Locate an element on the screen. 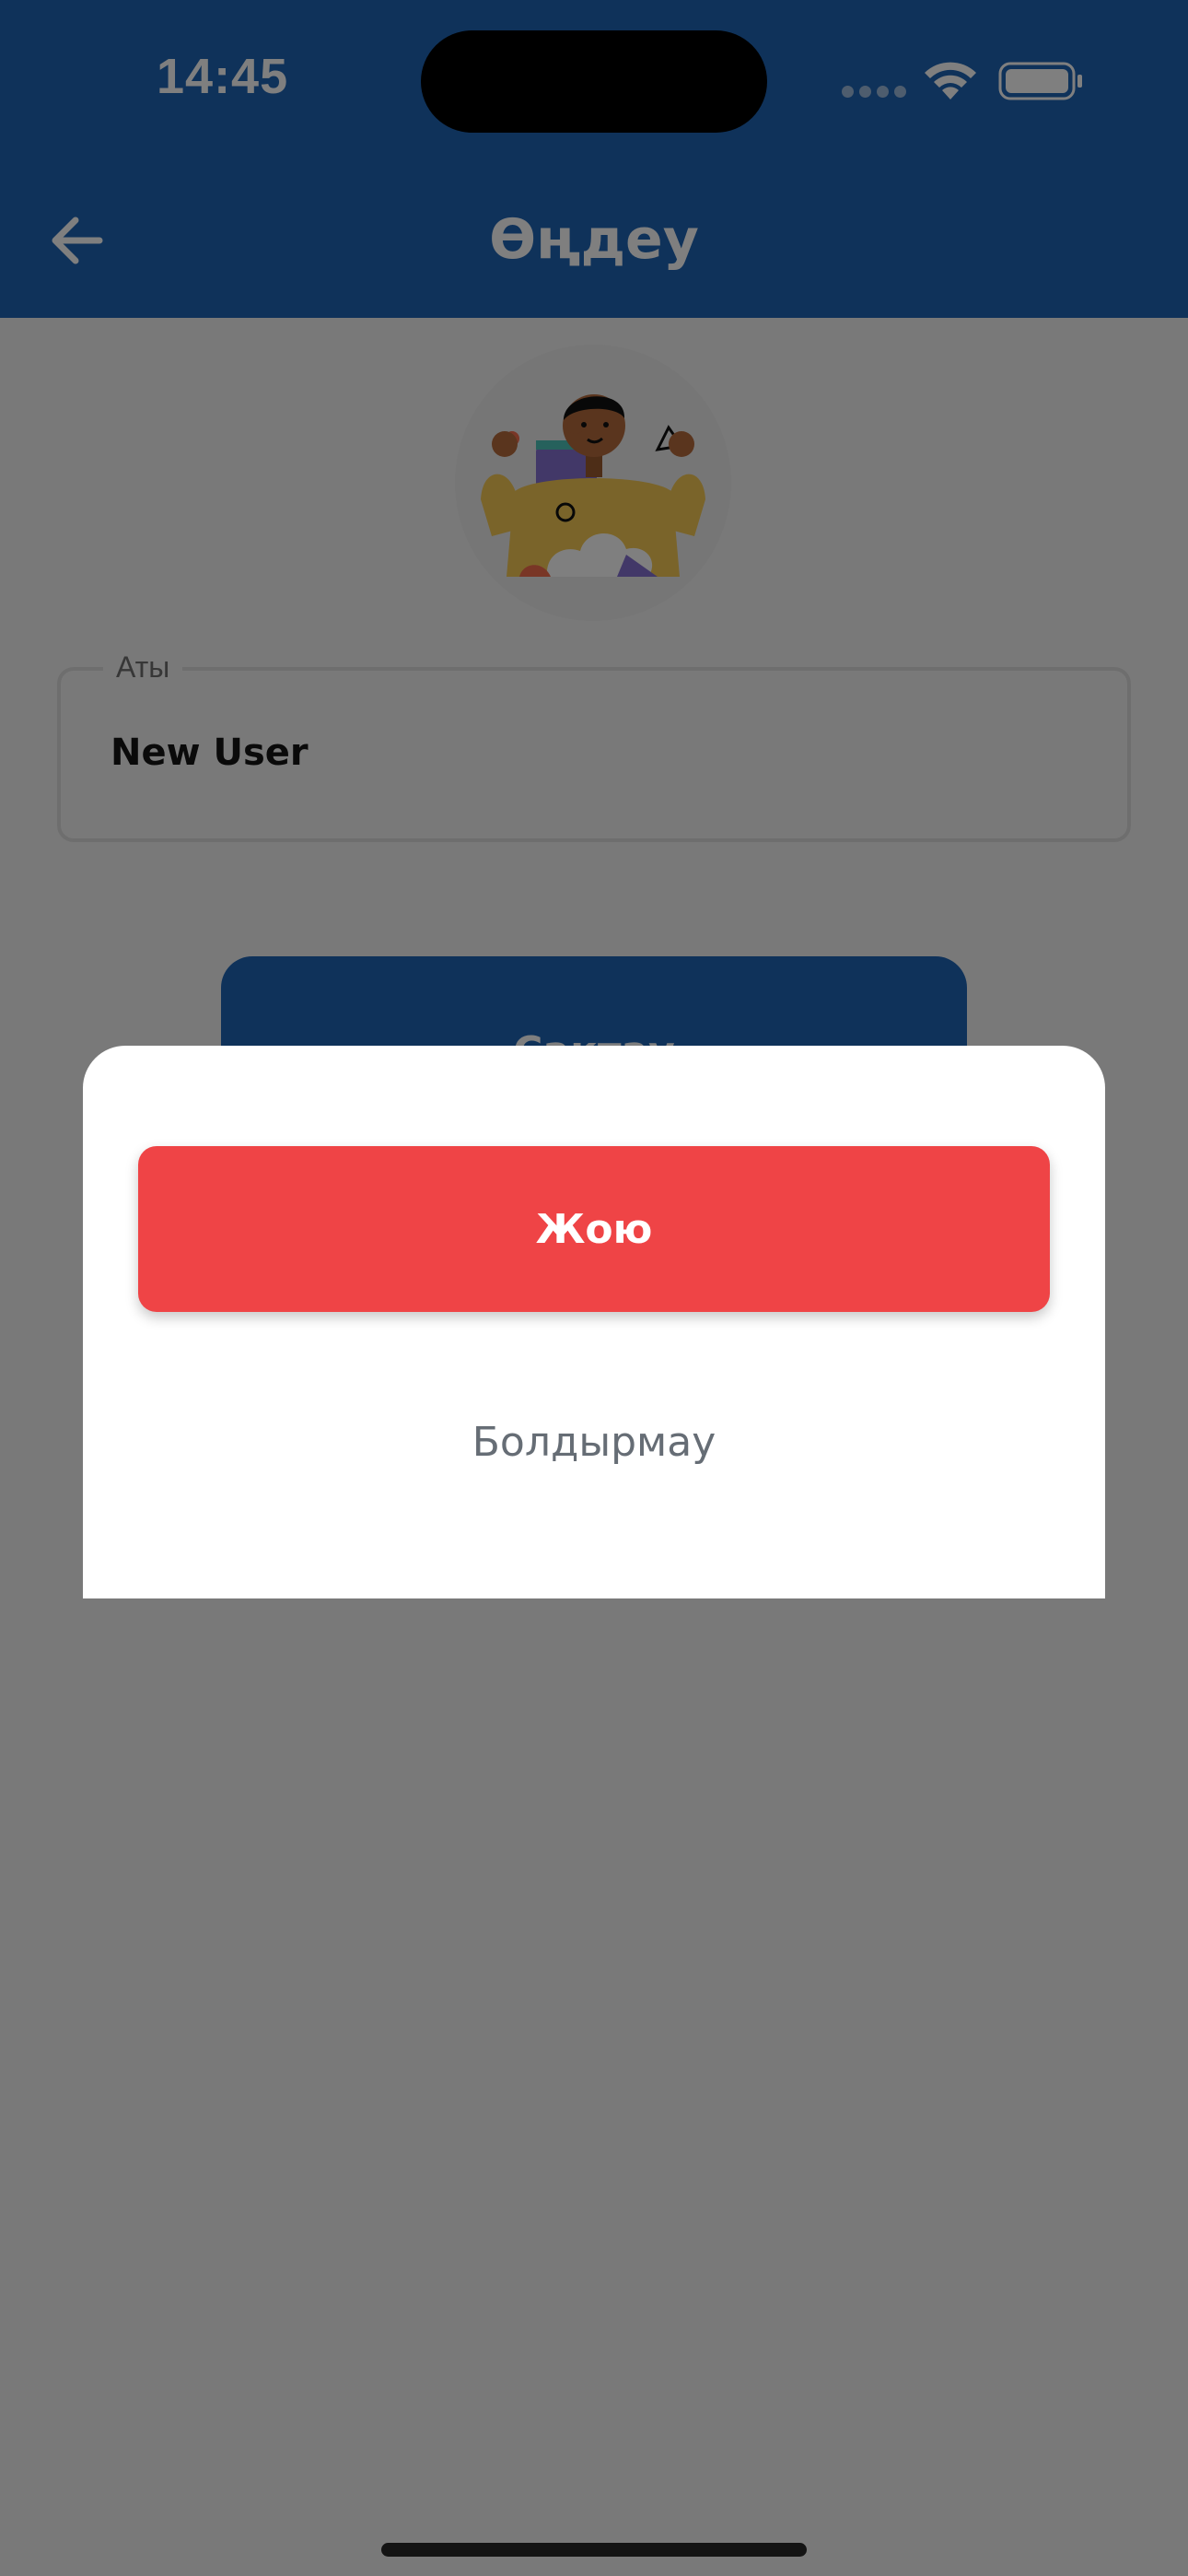  cancel-button: Болдырмау is located at coordinates (594, 1442).